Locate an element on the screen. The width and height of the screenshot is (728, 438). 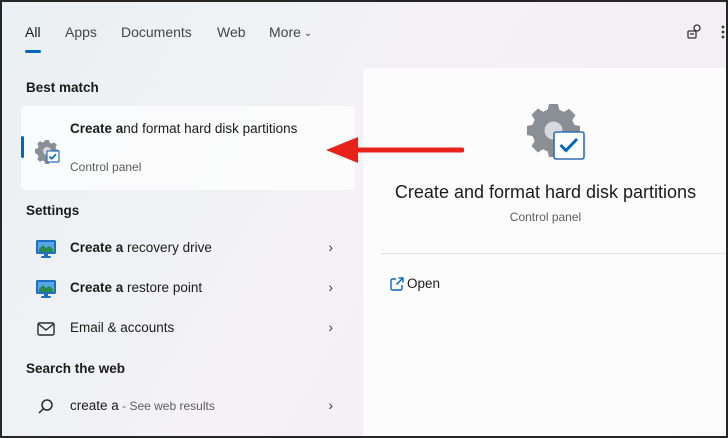
open-external-icon is located at coordinates (397, 284).